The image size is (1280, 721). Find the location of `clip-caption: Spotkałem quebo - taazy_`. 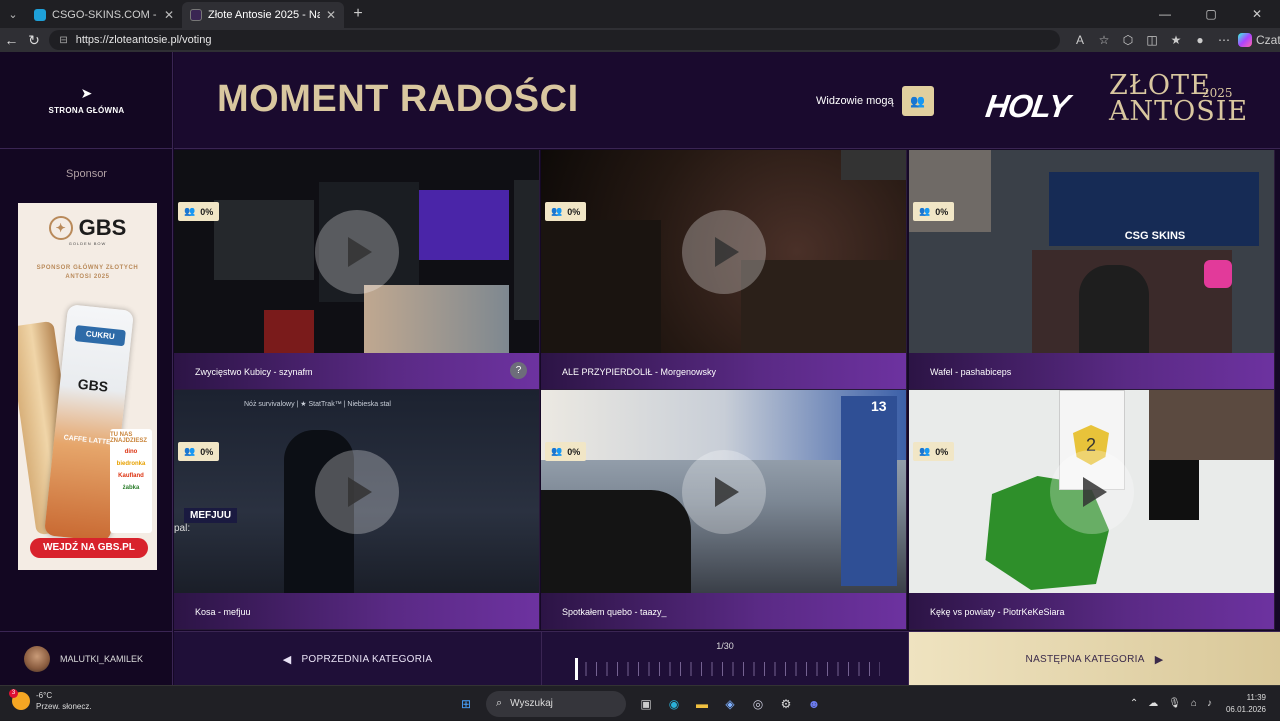

clip-caption: Spotkałem quebo - taazy_ is located at coordinates (723, 611).